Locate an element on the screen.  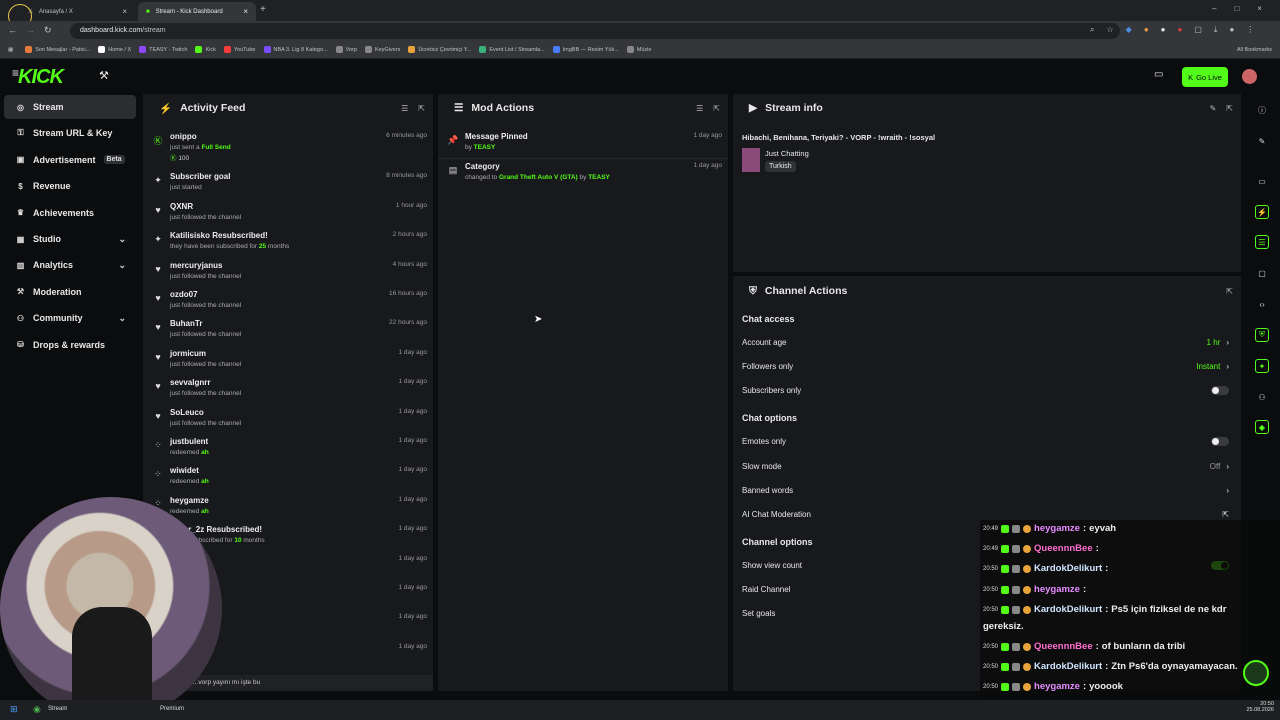
back-icon: ← is located at coordinates (12, 30).